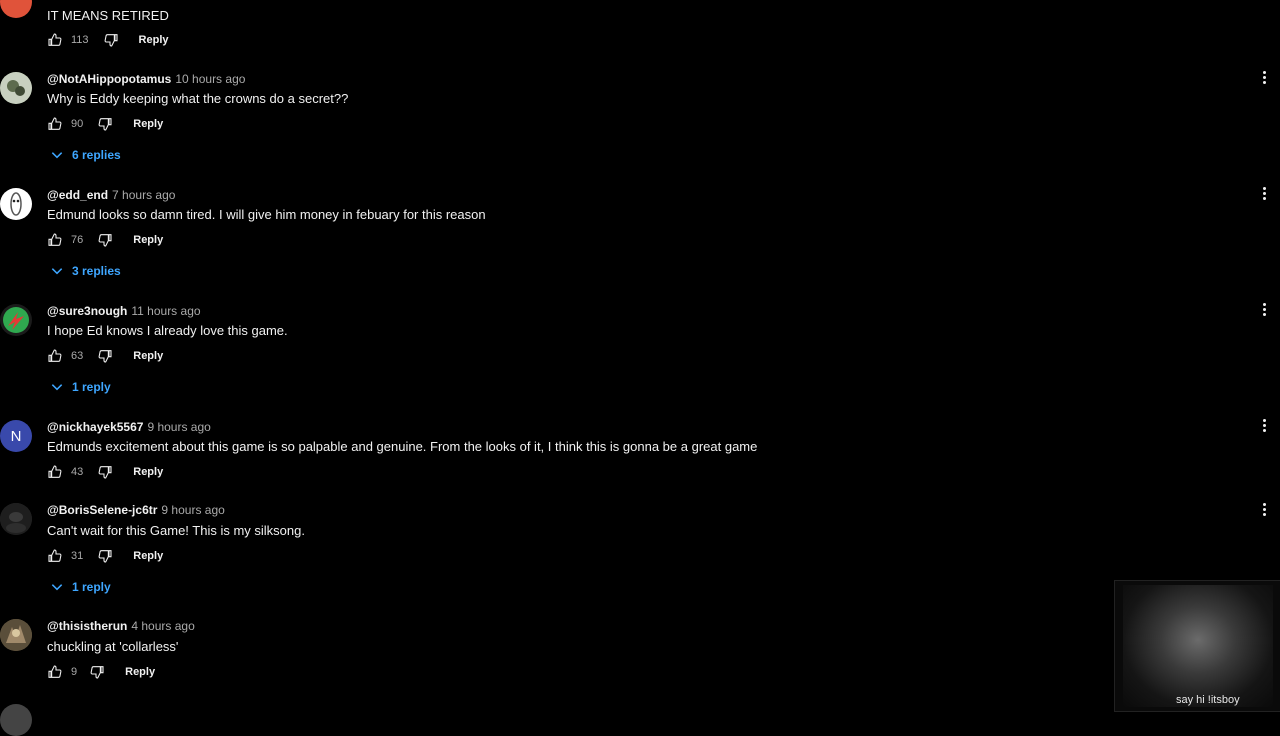 The height and width of the screenshot is (736, 1280). I want to click on comment-actions: 9 Reply, so click(101, 672).